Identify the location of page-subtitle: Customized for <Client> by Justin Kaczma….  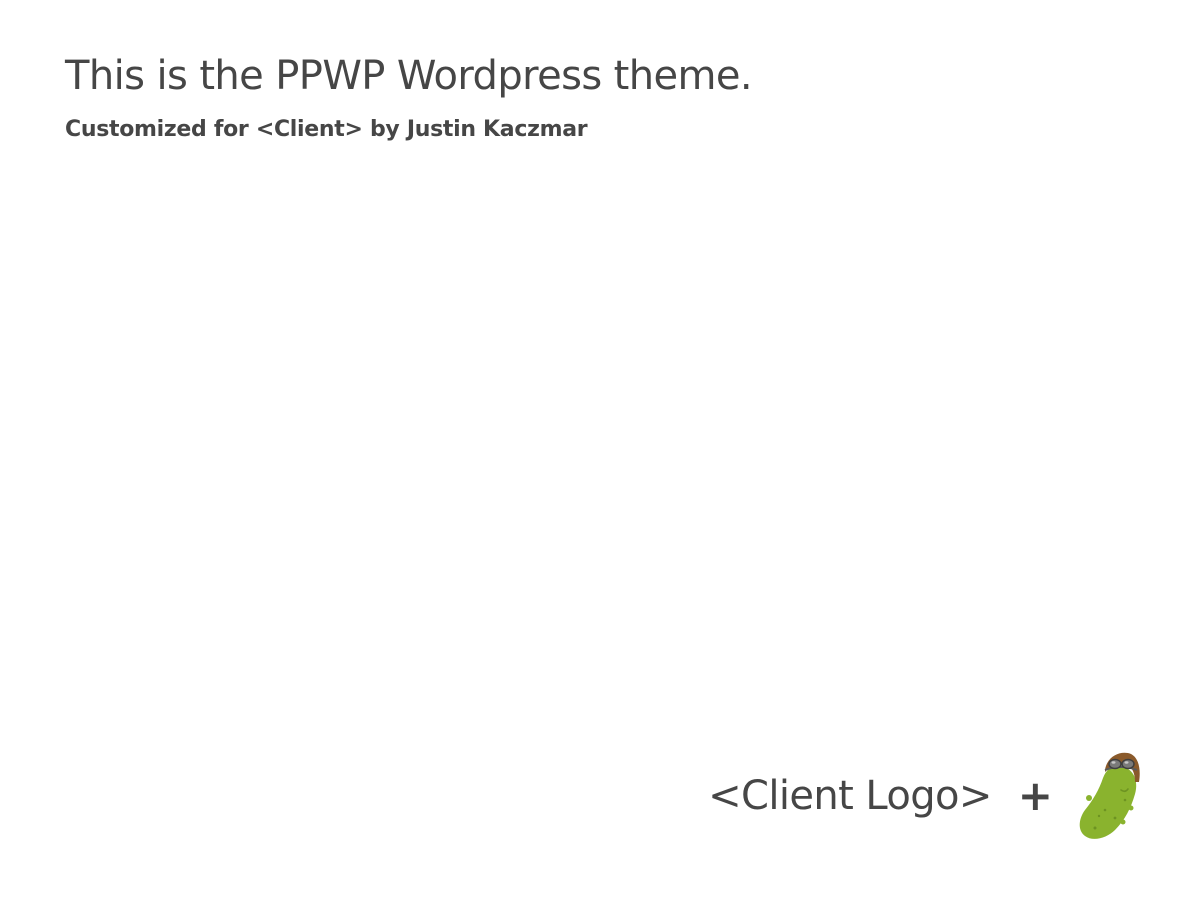
(326, 129).